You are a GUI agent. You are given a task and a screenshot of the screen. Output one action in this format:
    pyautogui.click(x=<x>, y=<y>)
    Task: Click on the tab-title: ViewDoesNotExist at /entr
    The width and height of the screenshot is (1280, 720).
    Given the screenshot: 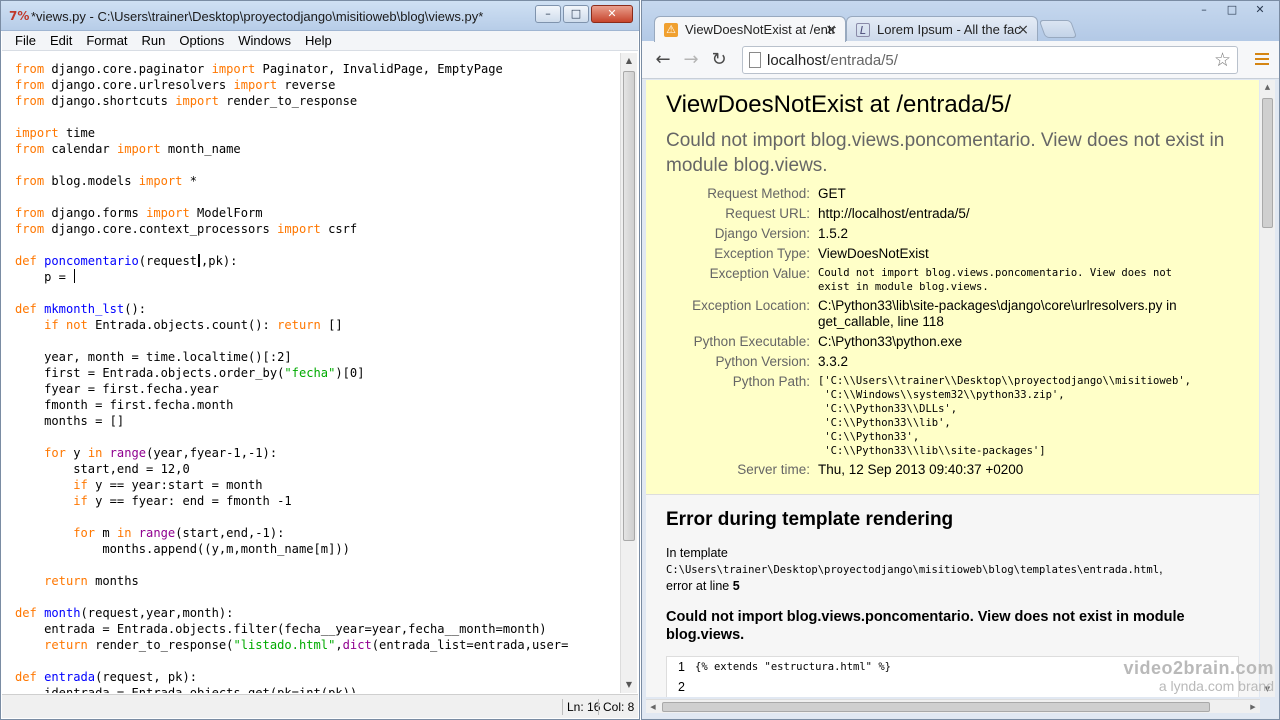 What is the action you would take?
    pyautogui.click(x=760, y=29)
    